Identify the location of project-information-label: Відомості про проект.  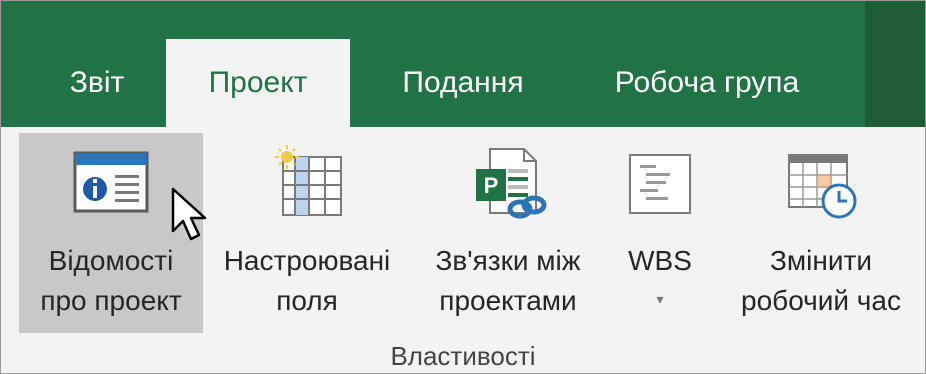
(111, 281).